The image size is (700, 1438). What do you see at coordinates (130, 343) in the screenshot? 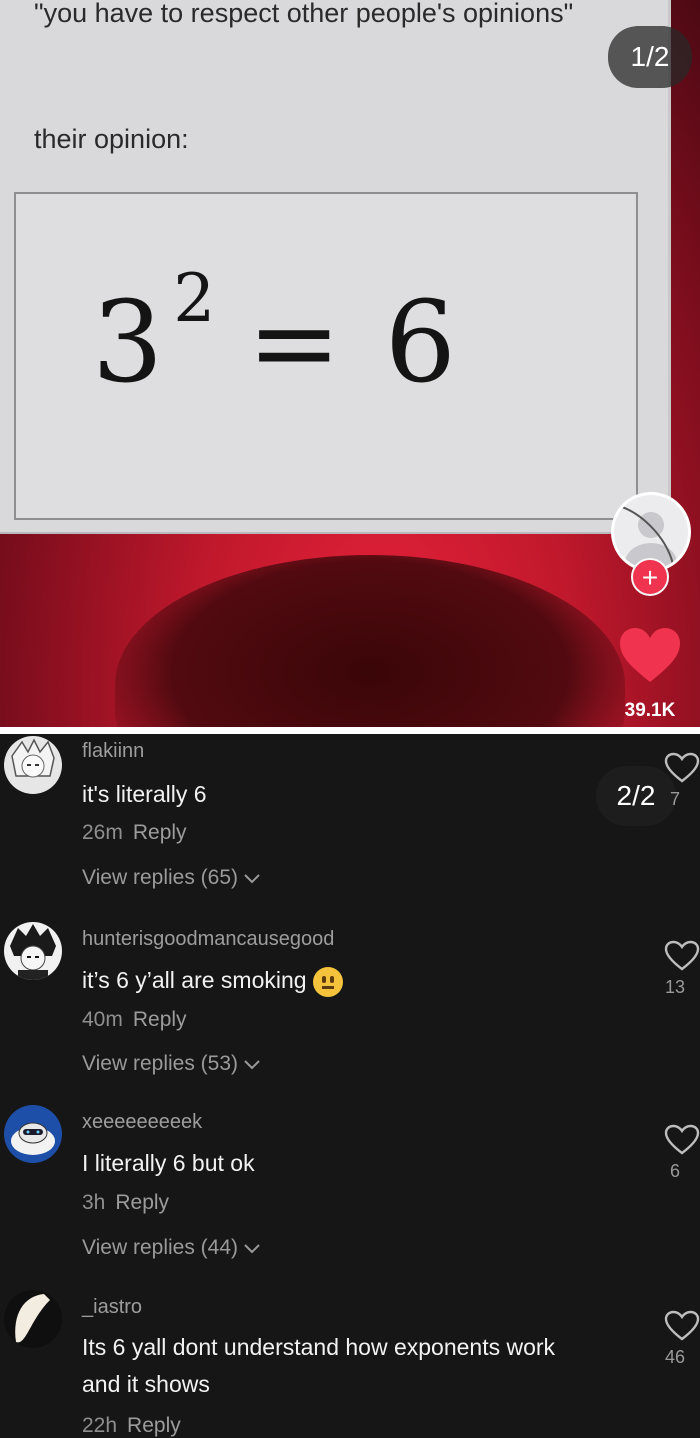
I see `equation-base: 3` at bounding box center [130, 343].